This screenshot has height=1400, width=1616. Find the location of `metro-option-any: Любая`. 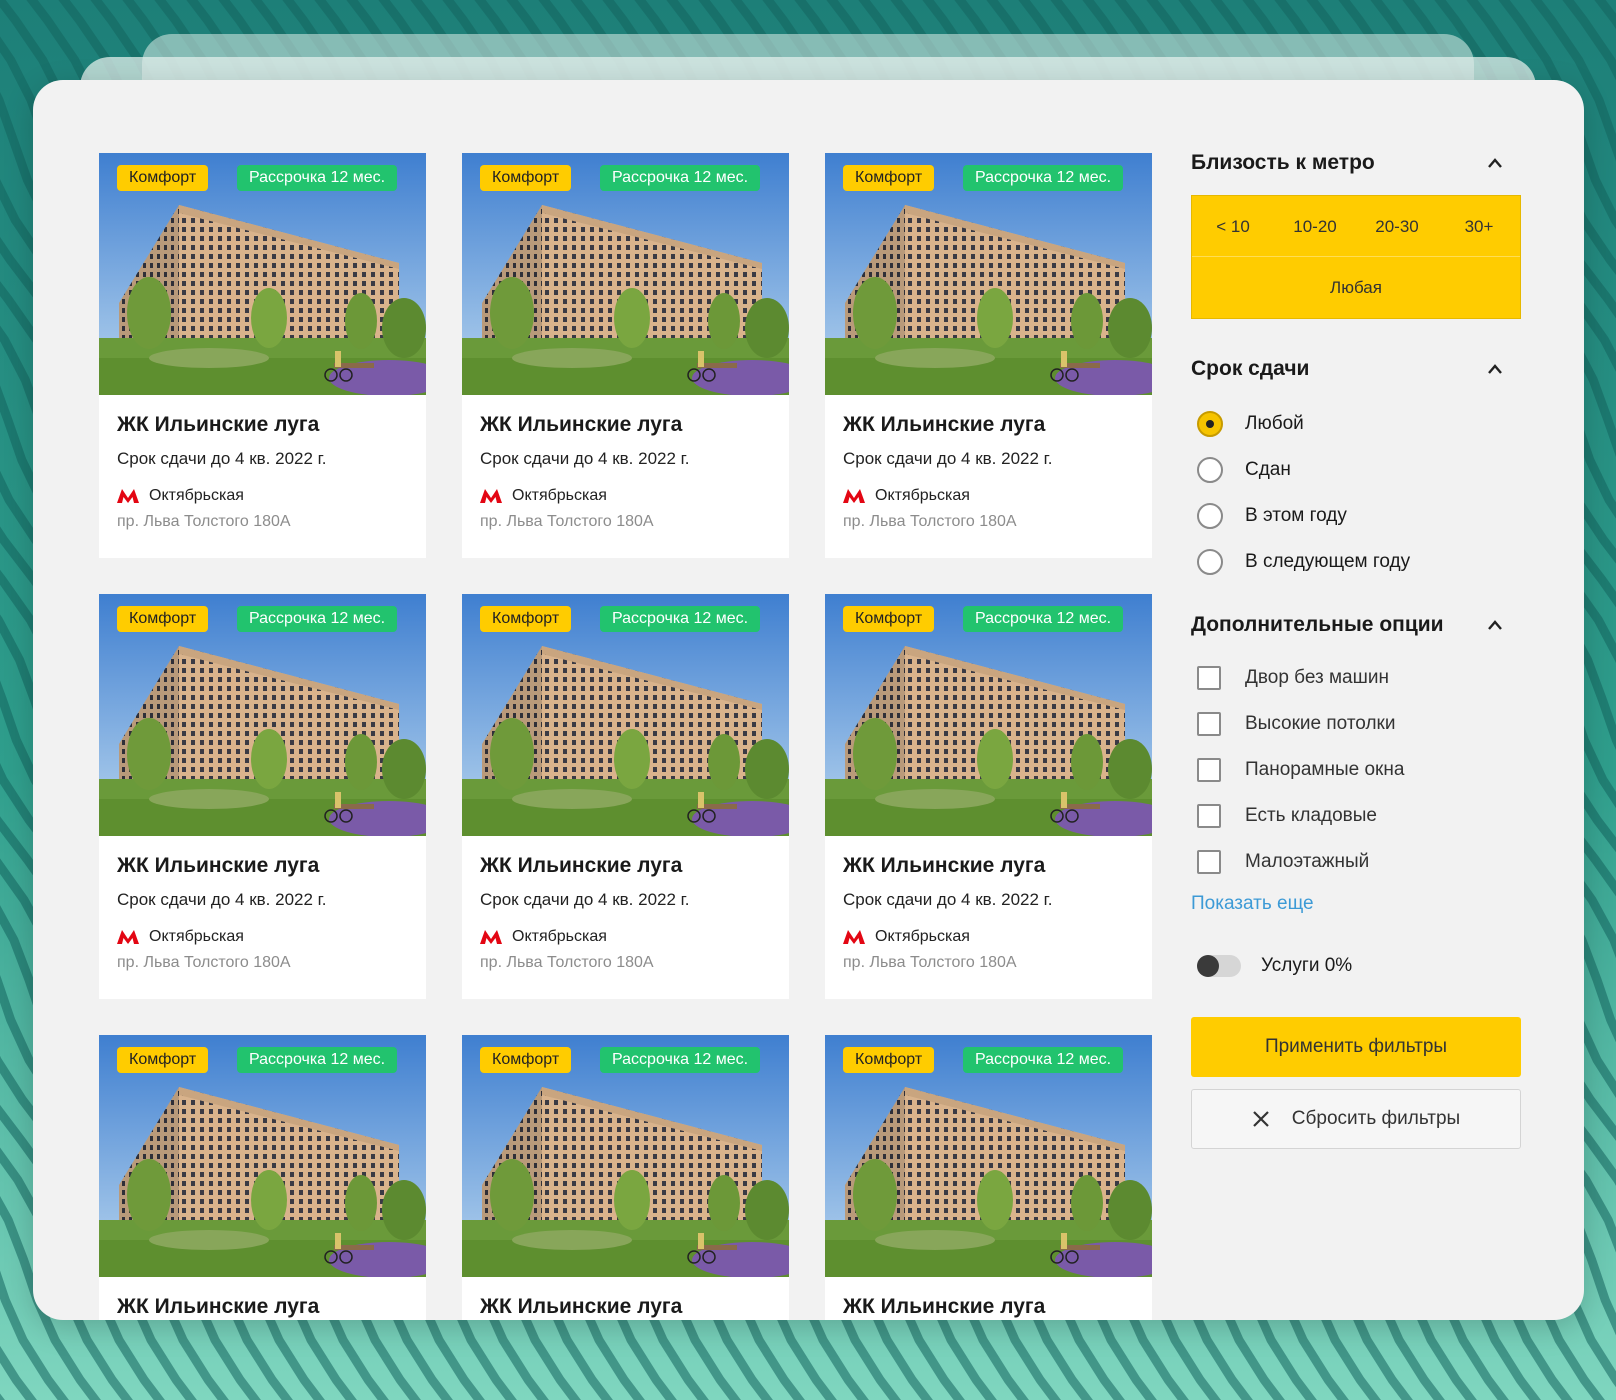

metro-option-any: Любая is located at coordinates (1356, 288).